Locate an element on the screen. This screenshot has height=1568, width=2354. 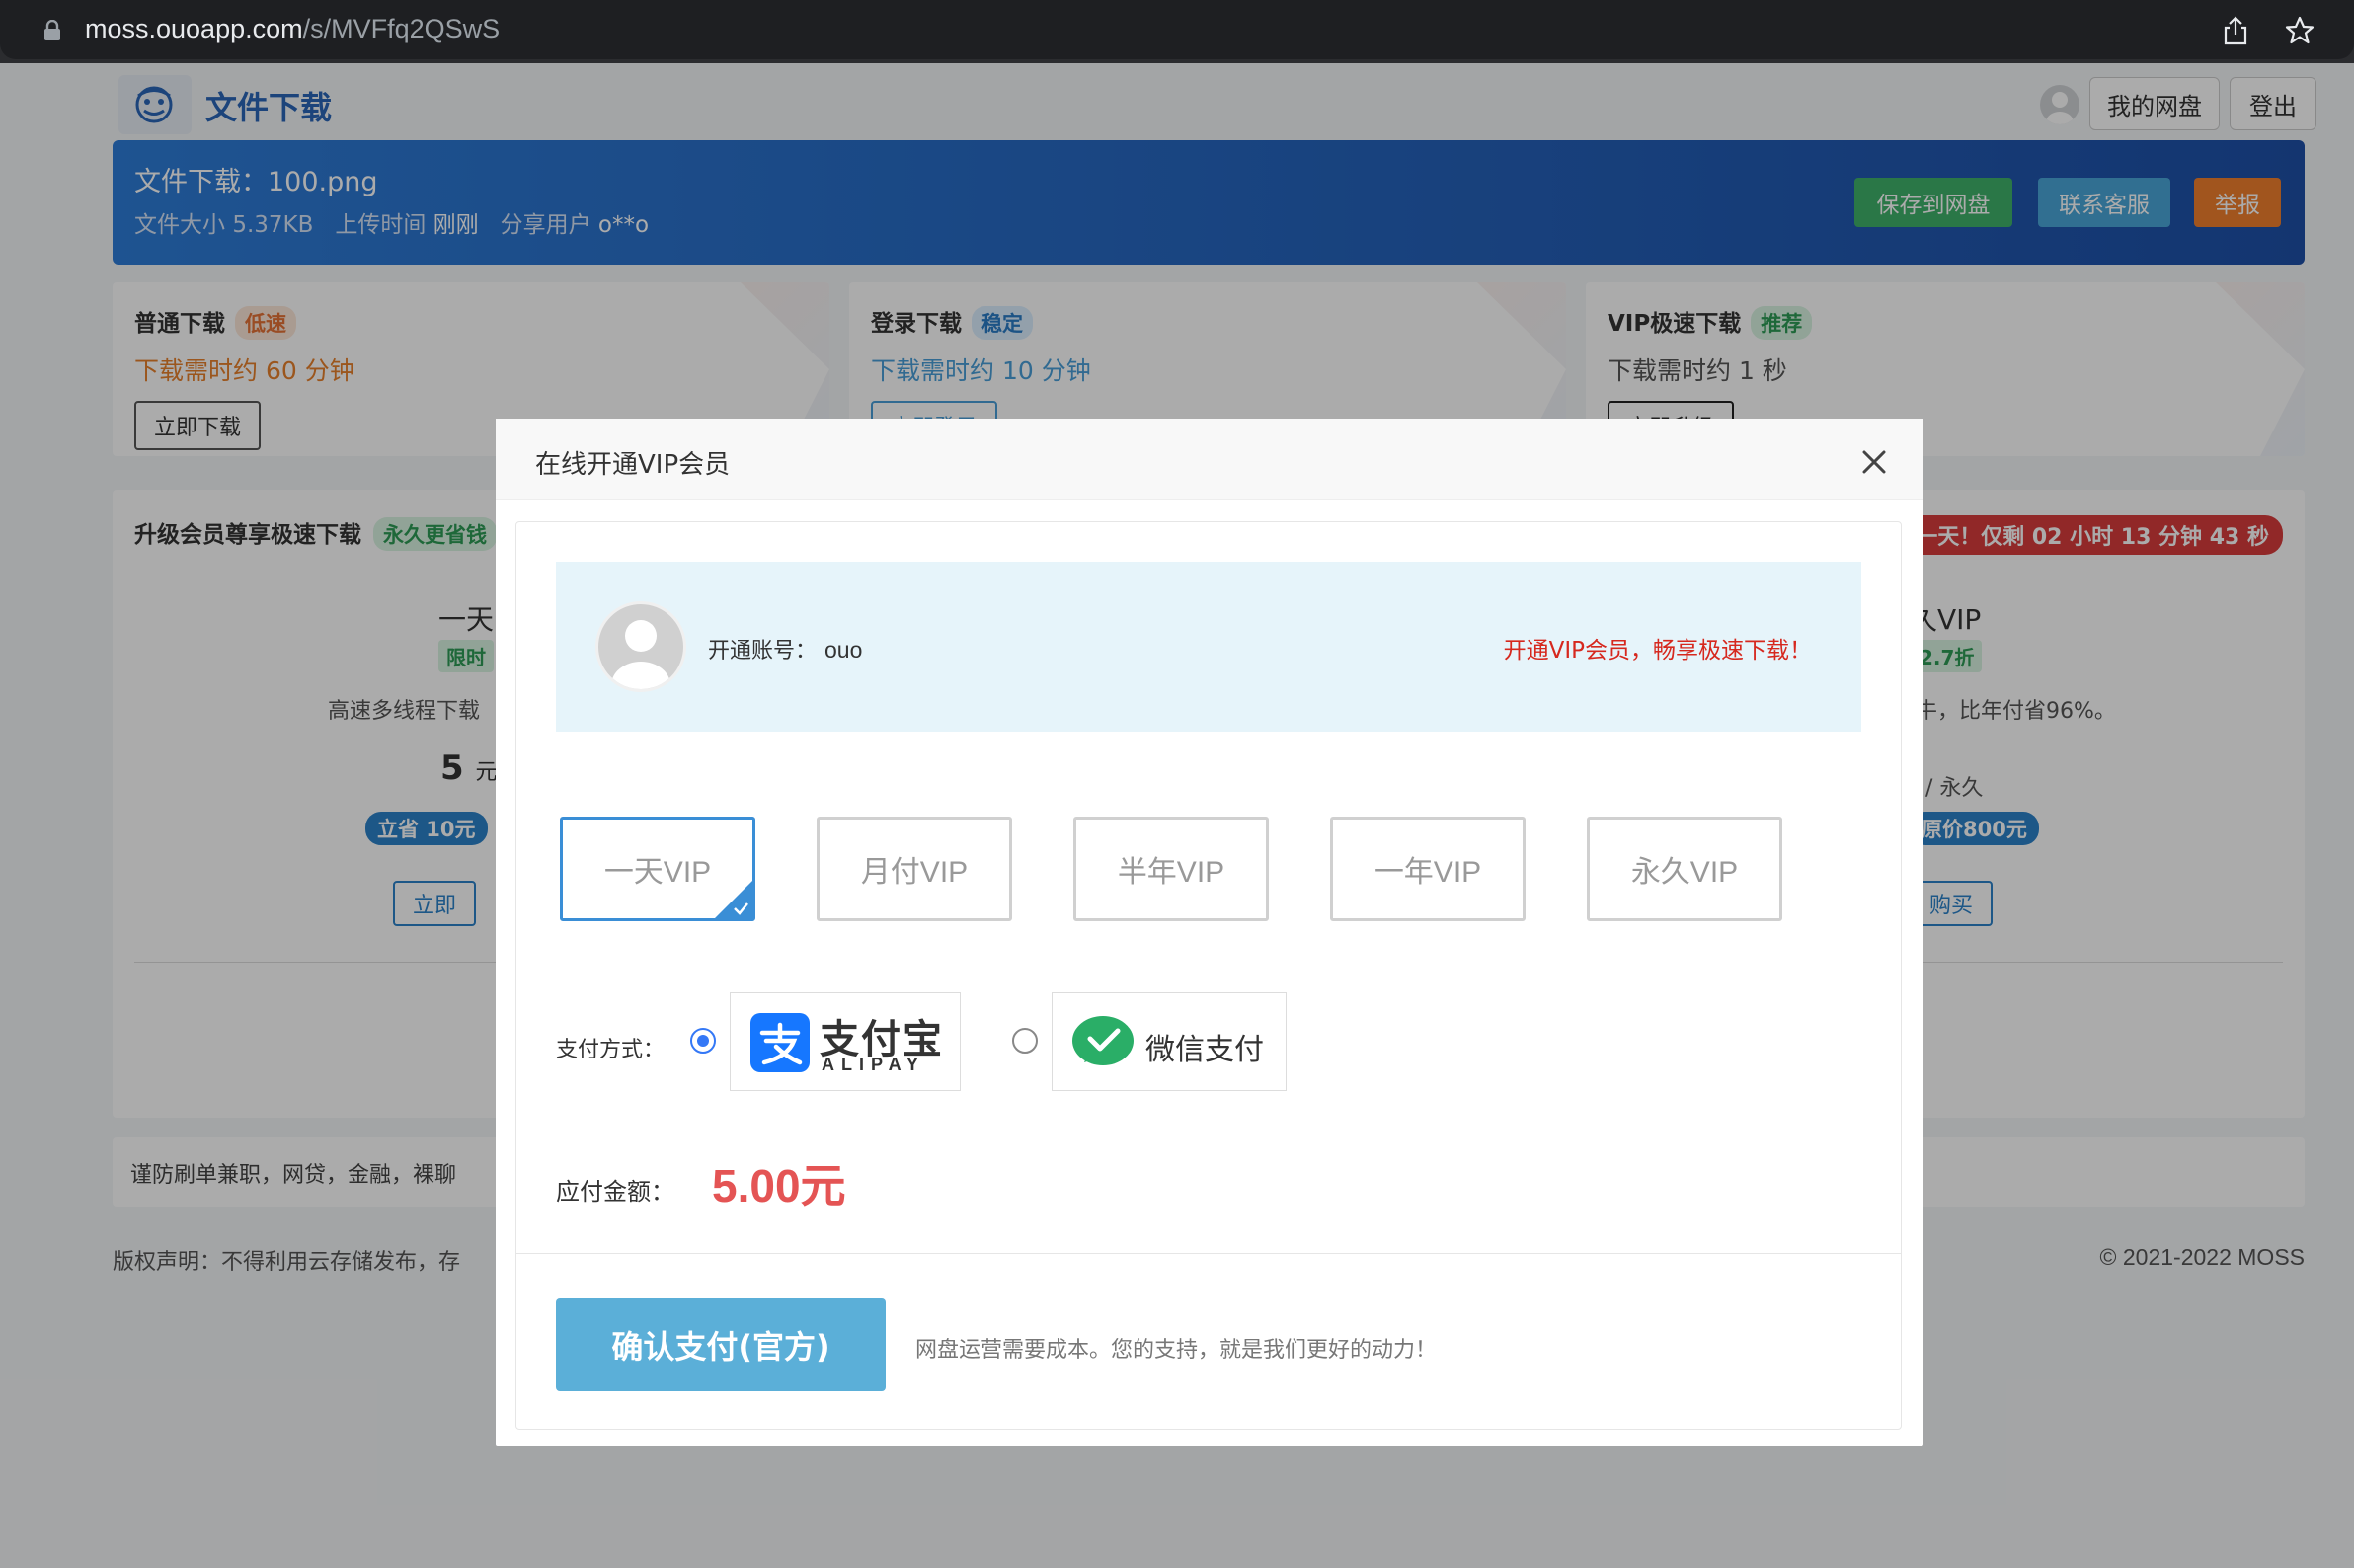
checkmark-icon is located at coordinates (733, 899).